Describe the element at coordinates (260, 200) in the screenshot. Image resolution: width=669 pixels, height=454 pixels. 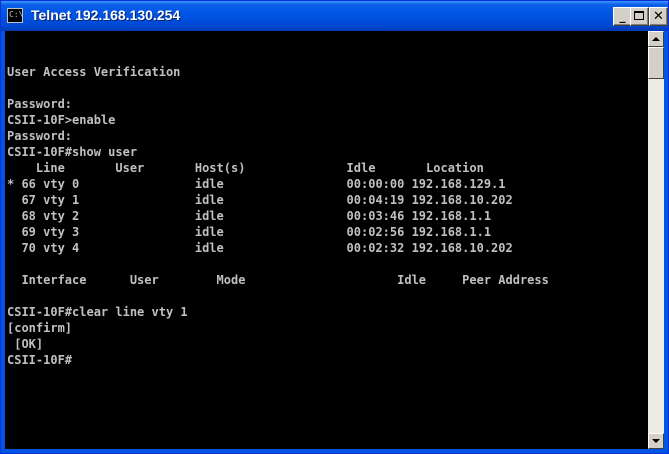
I see `terminal-line: 67 vty 1 idle 00:04:19 192.168.10.202` at that location.